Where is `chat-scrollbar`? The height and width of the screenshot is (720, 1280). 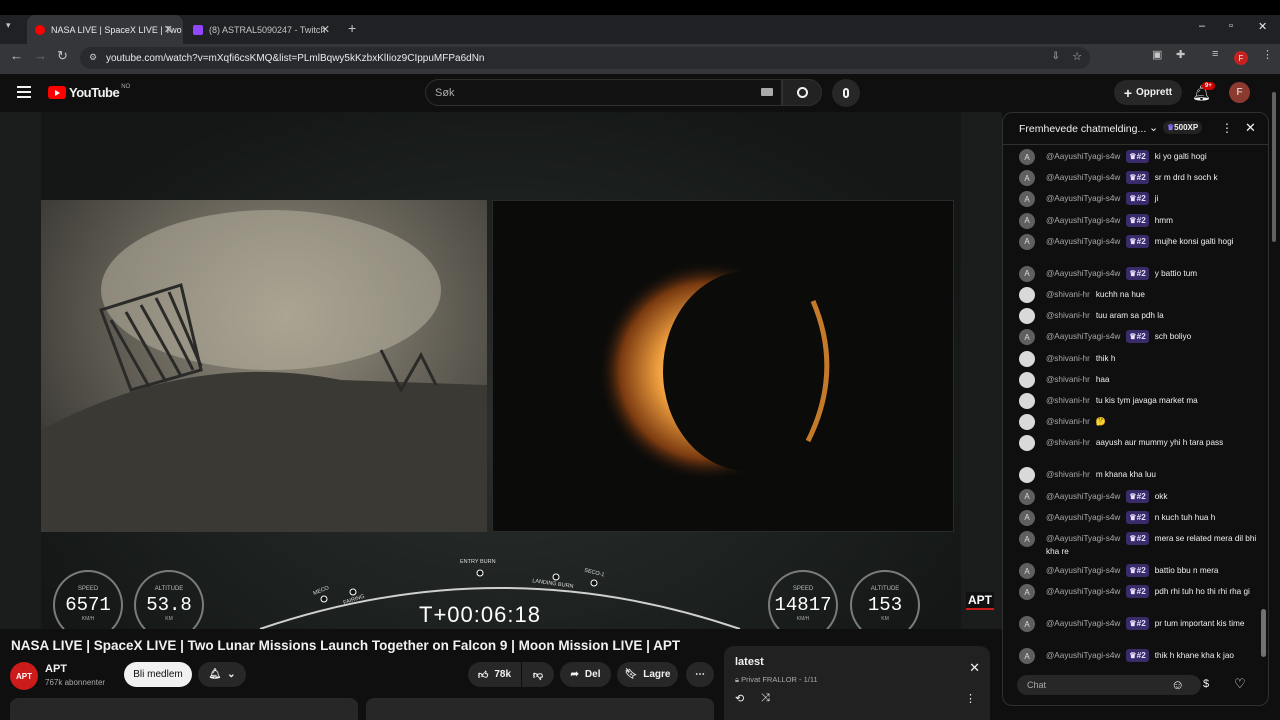
chat-scrollbar is located at coordinates (1263, 406).